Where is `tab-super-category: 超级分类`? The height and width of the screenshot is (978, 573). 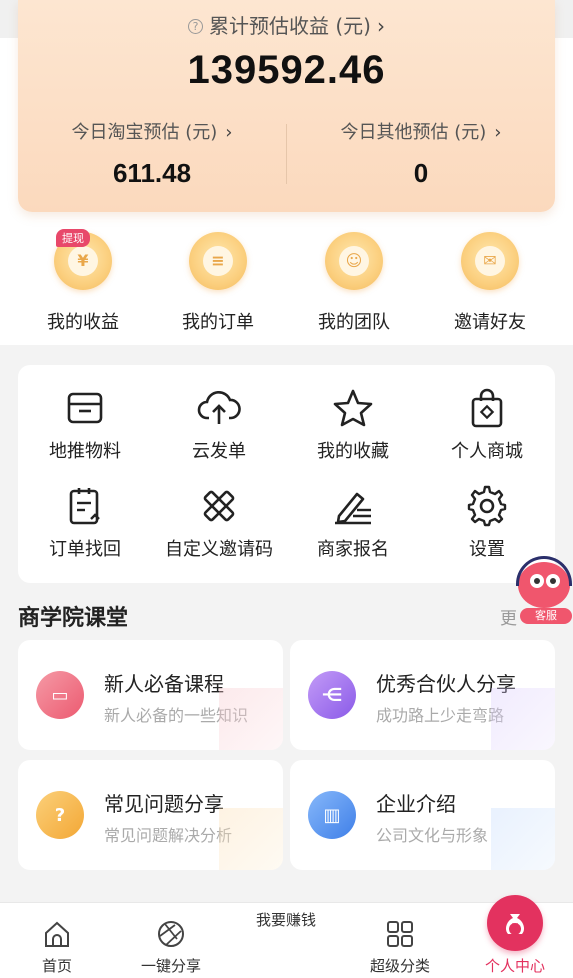
tab-super-category: 超级分类 is located at coordinates (400, 939).